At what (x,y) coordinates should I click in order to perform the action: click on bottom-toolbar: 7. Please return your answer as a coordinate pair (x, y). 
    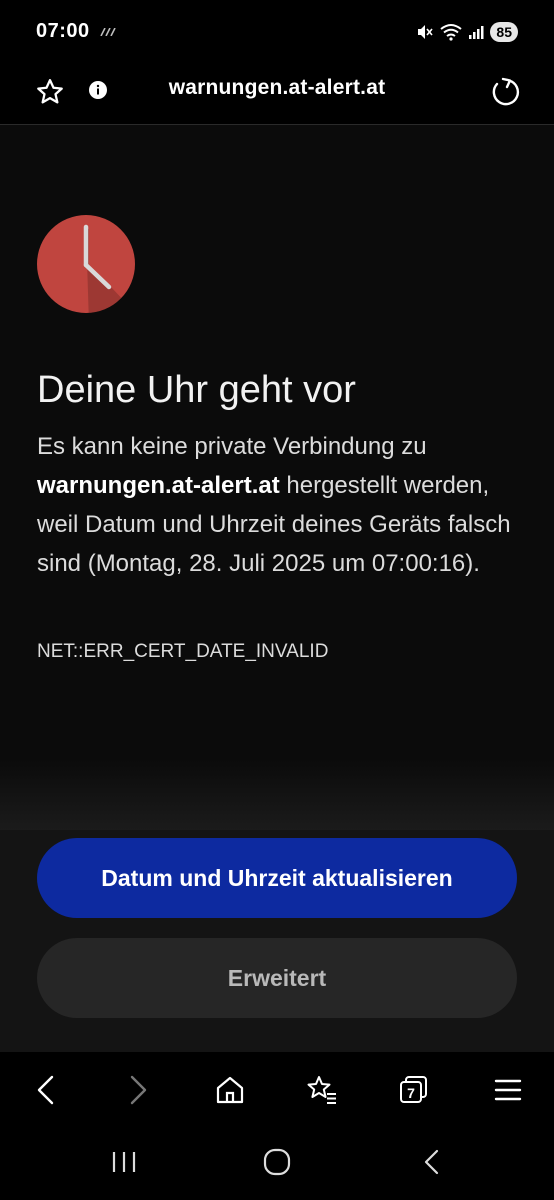
    Looking at the image, I should click on (277, 1090).